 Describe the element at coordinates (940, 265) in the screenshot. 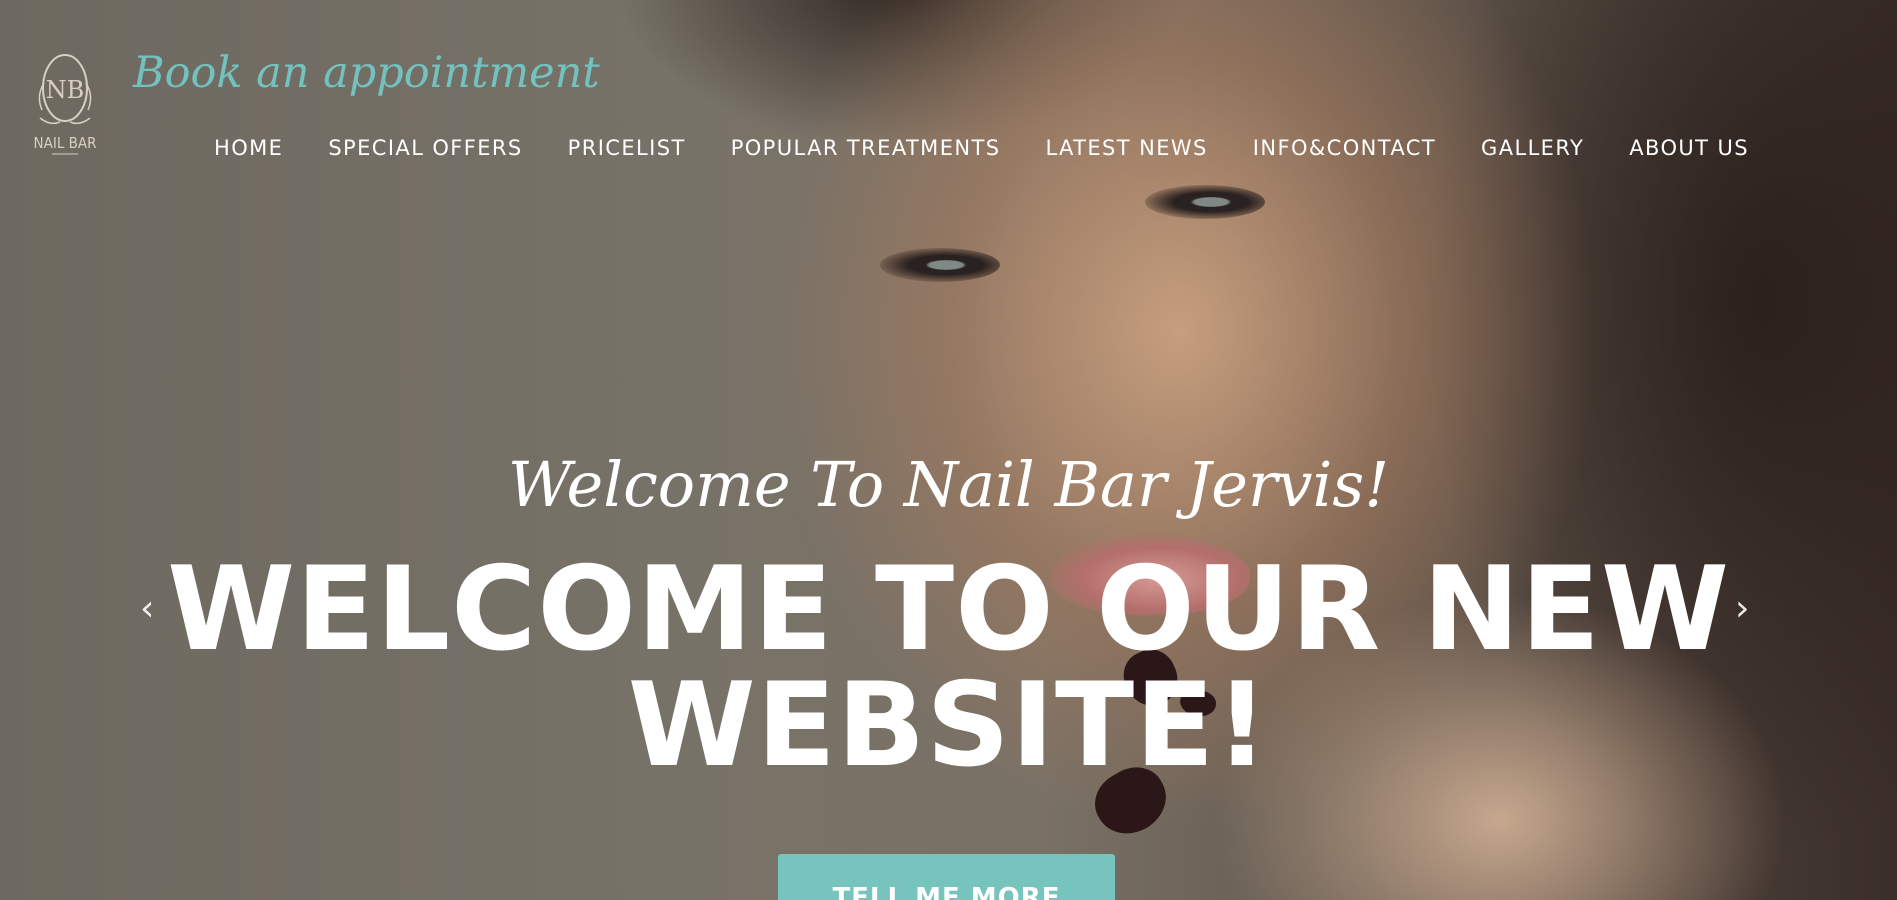

I see `eye-left` at that location.